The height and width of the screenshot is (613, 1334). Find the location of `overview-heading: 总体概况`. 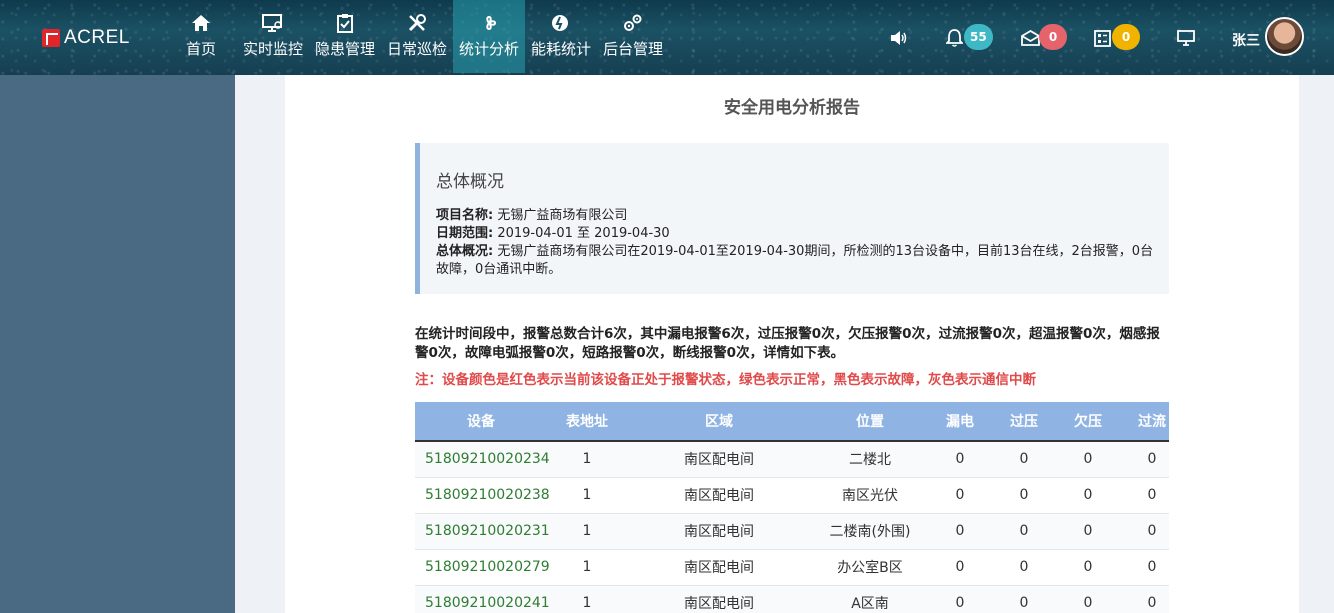

overview-heading: 总体概况 is located at coordinates (470, 182).